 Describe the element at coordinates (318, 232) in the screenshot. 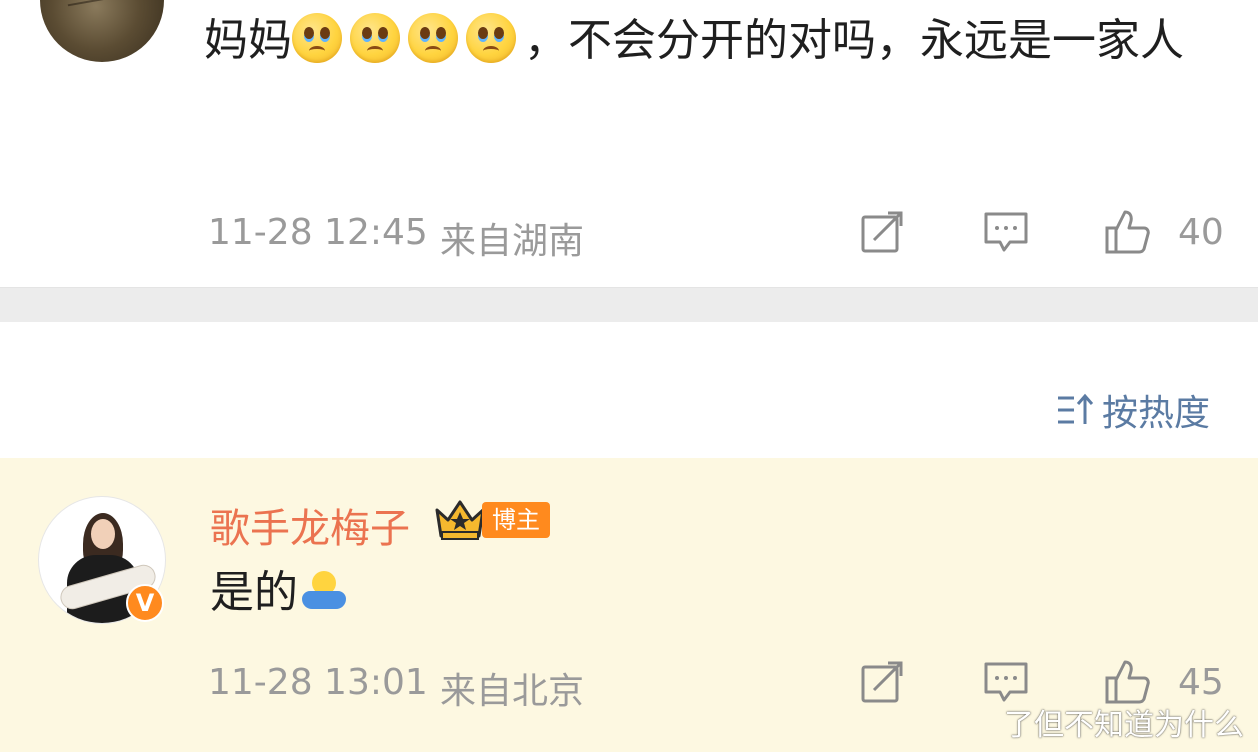

I see `timestamp: 11-28 12:45` at that location.